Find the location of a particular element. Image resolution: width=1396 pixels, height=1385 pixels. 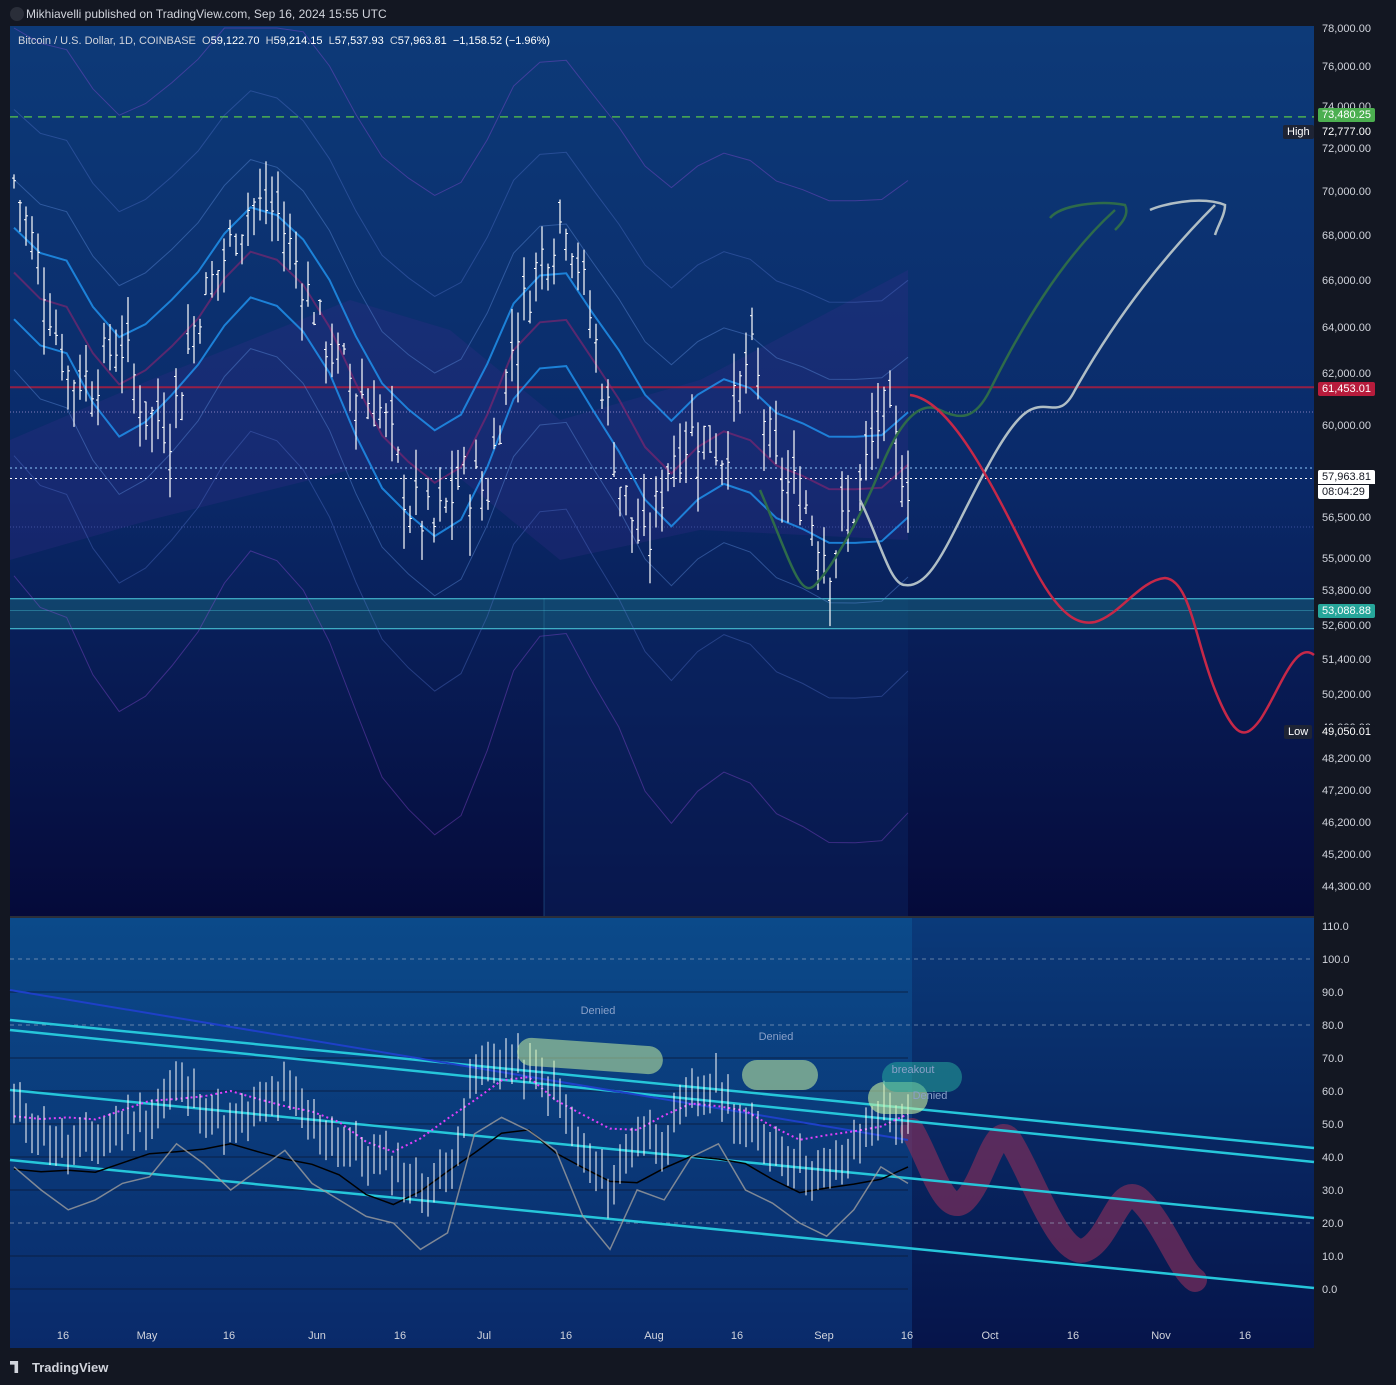

oscillator-tick-label: 30.0 is located at coordinates (1332, 1191).